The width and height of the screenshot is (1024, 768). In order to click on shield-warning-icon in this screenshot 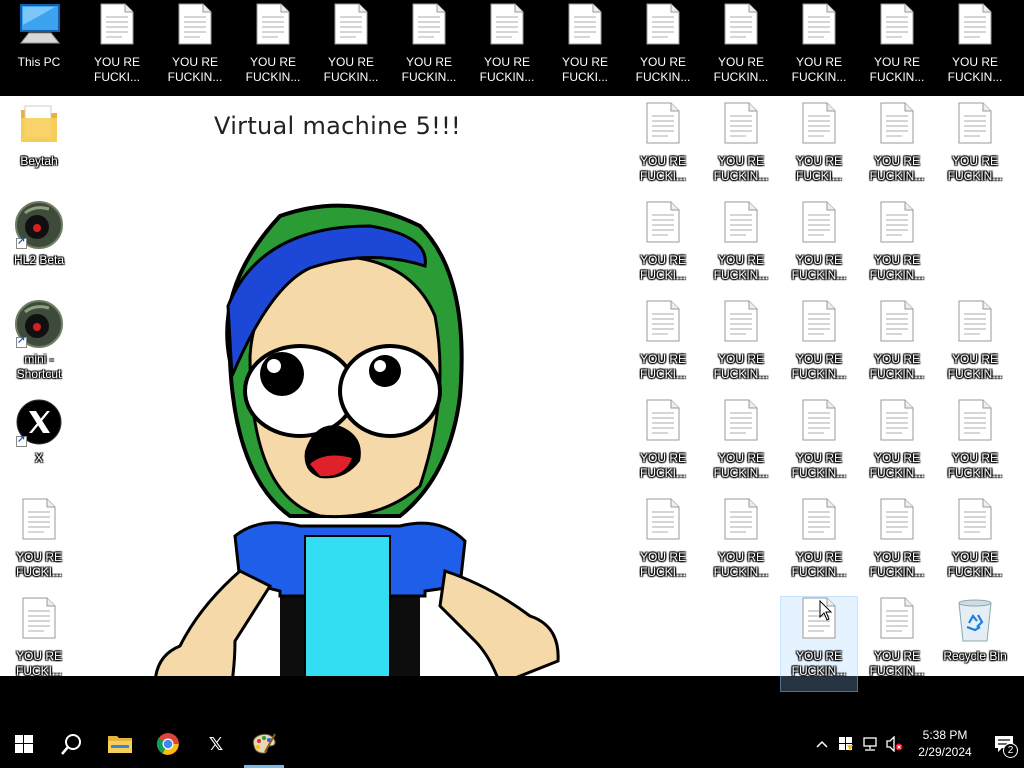, I will do `click(846, 744)`.